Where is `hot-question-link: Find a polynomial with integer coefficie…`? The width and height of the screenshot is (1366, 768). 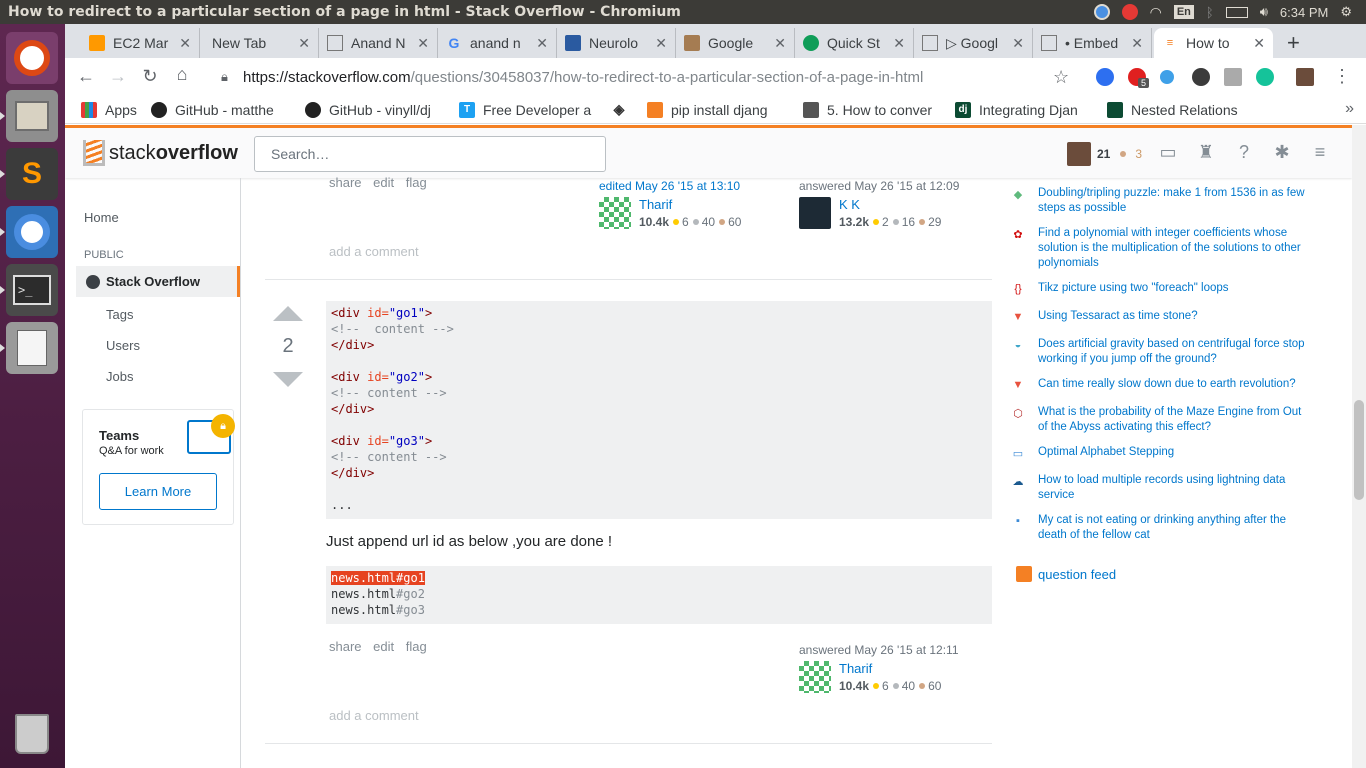 hot-question-link: Find a polynomial with integer coefficie… is located at coordinates (1173, 248).